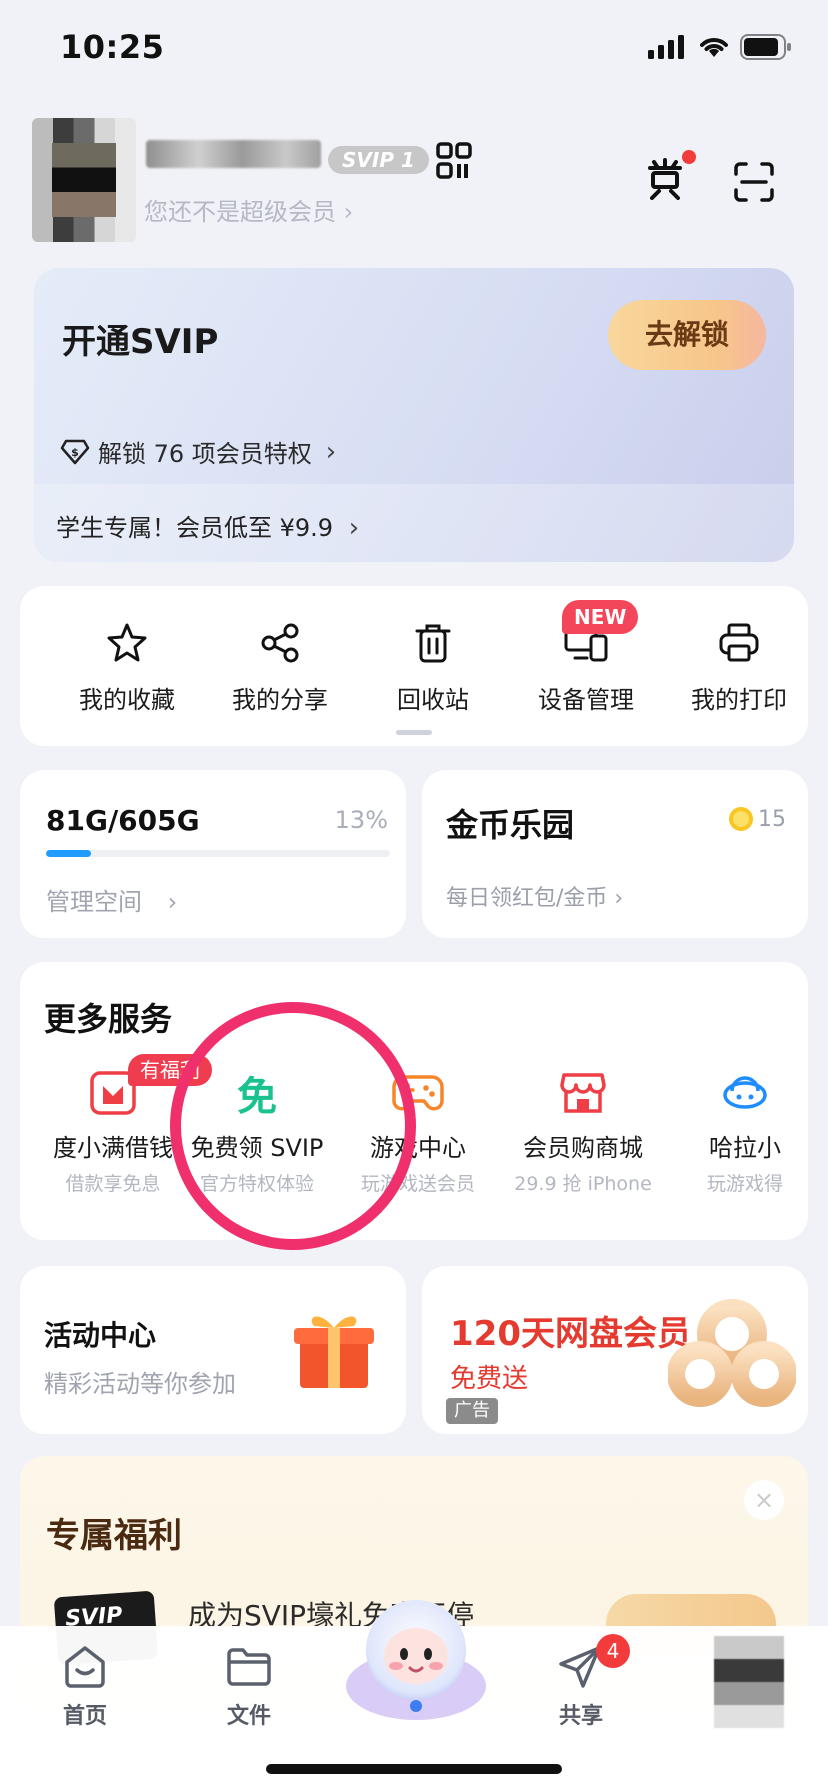 The width and height of the screenshot is (828, 1792). What do you see at coordinates (744, 1184) in the screenshot?
I see `service-sub: 玩游戏得` at bounding box center [744, 1184].